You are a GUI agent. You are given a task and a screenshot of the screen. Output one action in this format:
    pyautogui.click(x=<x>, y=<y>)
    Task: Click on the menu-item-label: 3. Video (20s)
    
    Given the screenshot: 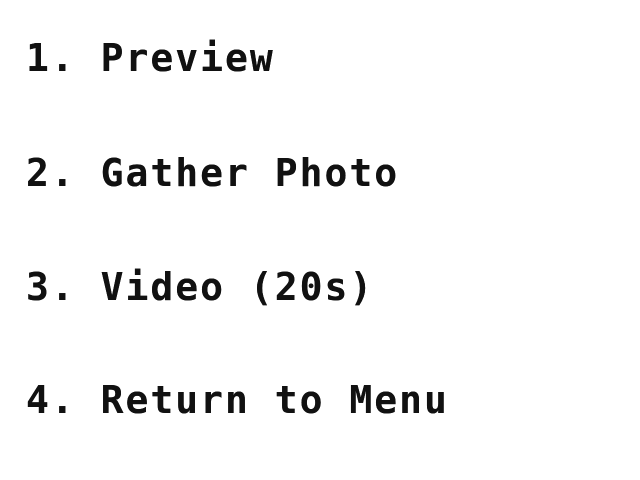 What is the action you would take?
    pyautogui.click(x=200, y=287)
    